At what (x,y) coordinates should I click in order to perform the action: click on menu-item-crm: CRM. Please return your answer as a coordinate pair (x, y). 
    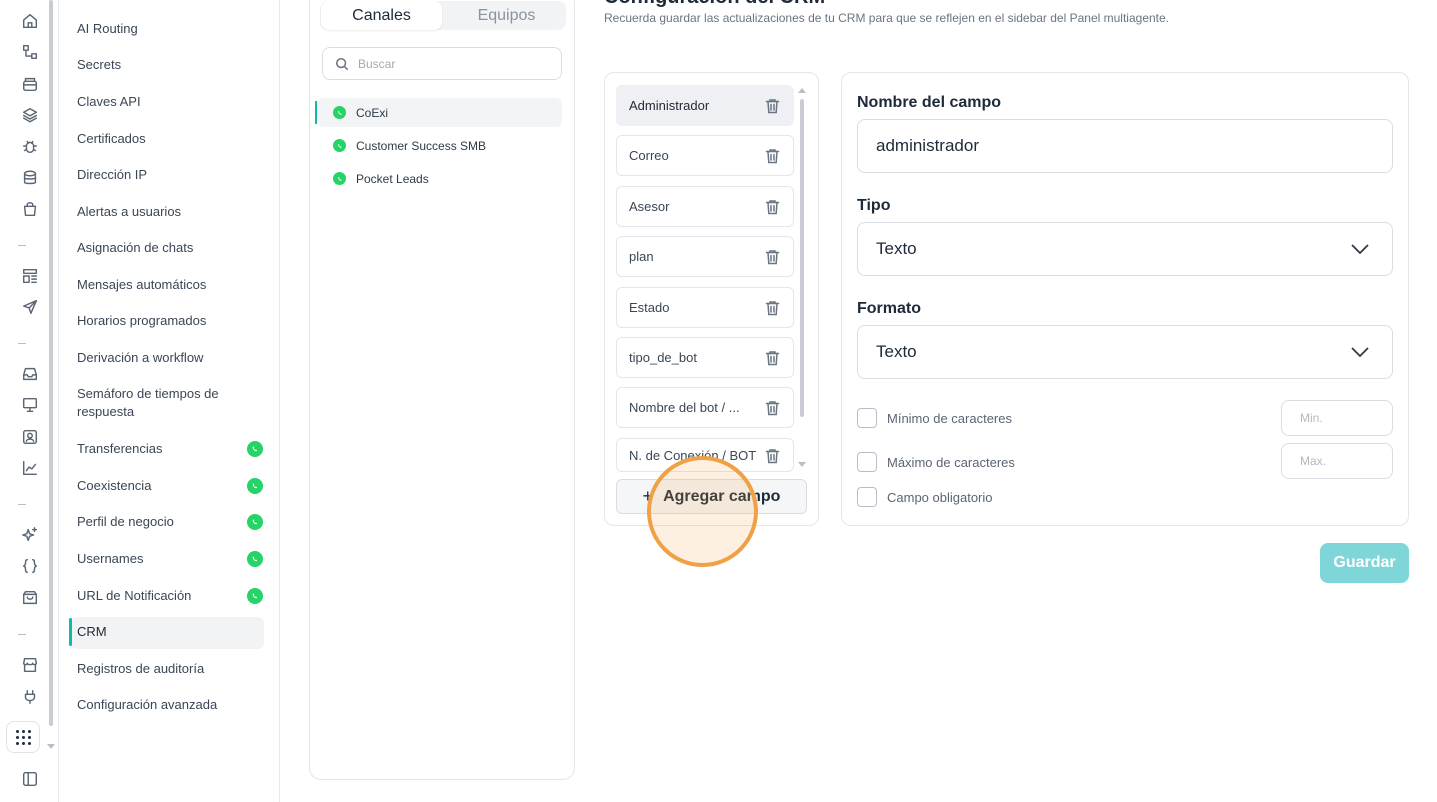
    Looking at the image, I should click on (170, 632).